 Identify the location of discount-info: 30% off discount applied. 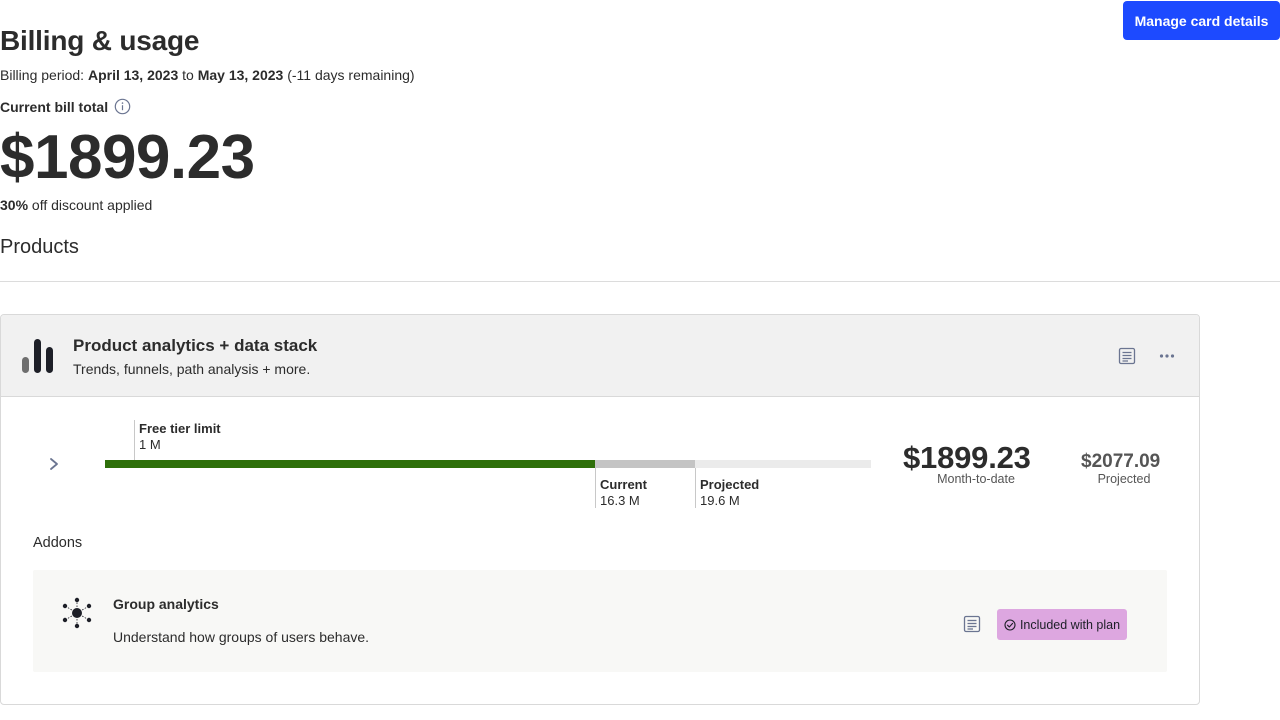
(76, 205).